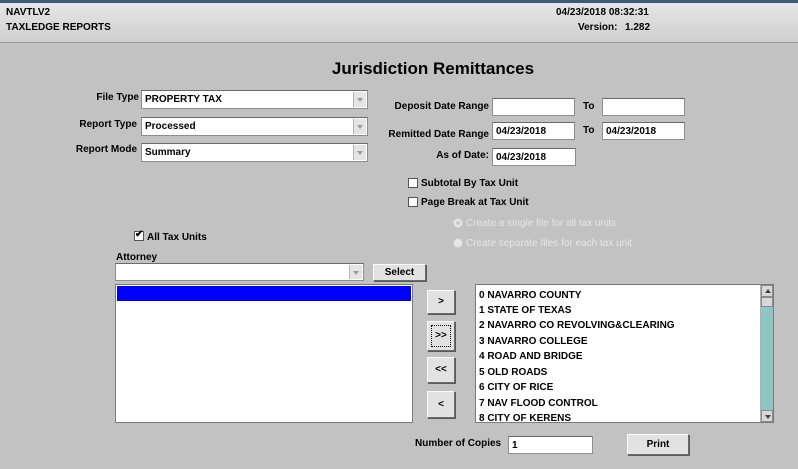  Describe the element at coordinates (462, 155) in the screenshot. I see `as-of-label: As of Date:` at that location.